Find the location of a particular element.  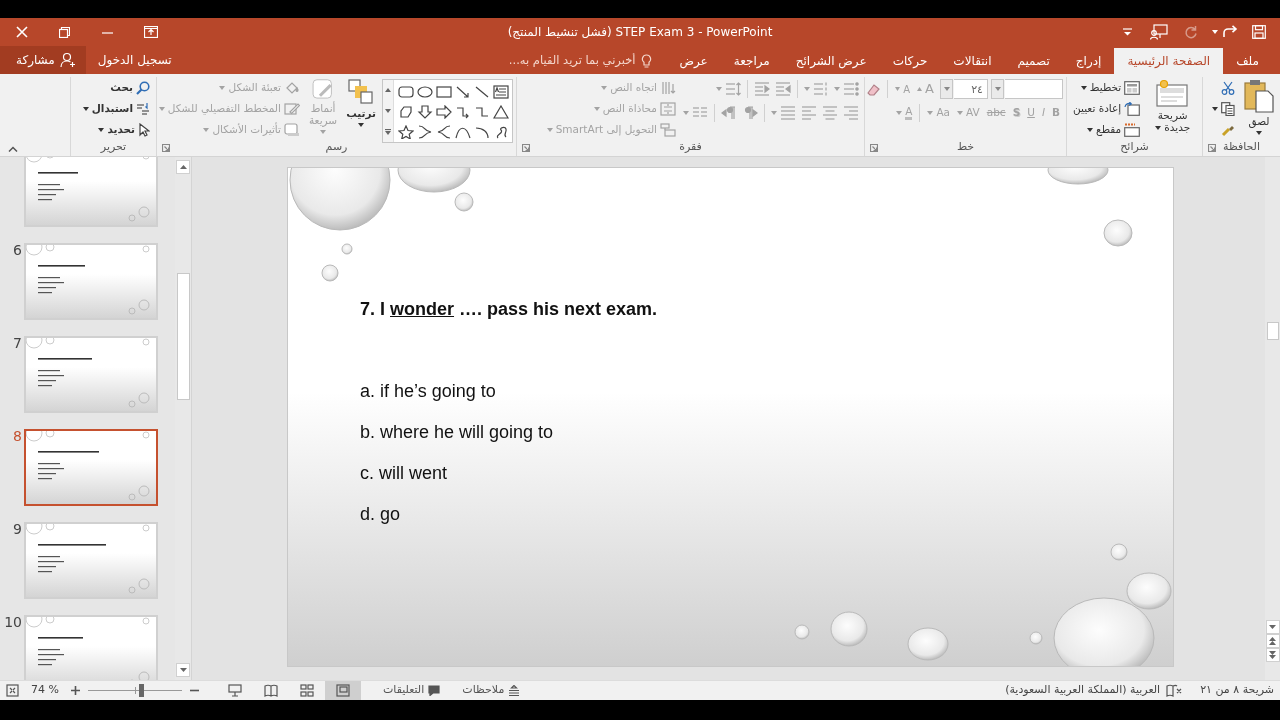

ribbon-tab: حركات is located at coordinates (910, 61).